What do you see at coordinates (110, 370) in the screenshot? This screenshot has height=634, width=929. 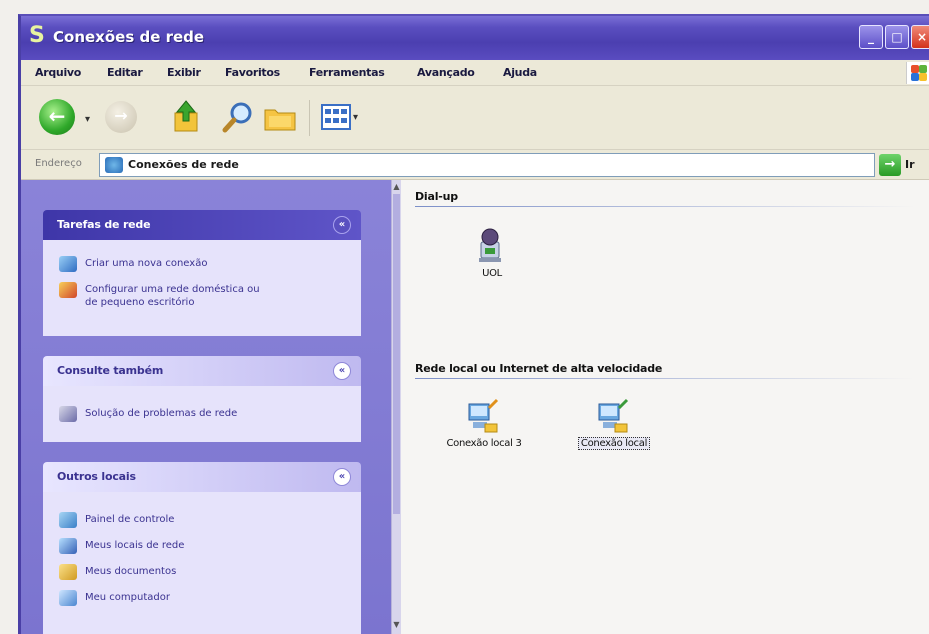 I see `panel-title: Consulte também` at bounding box center [110, 370].